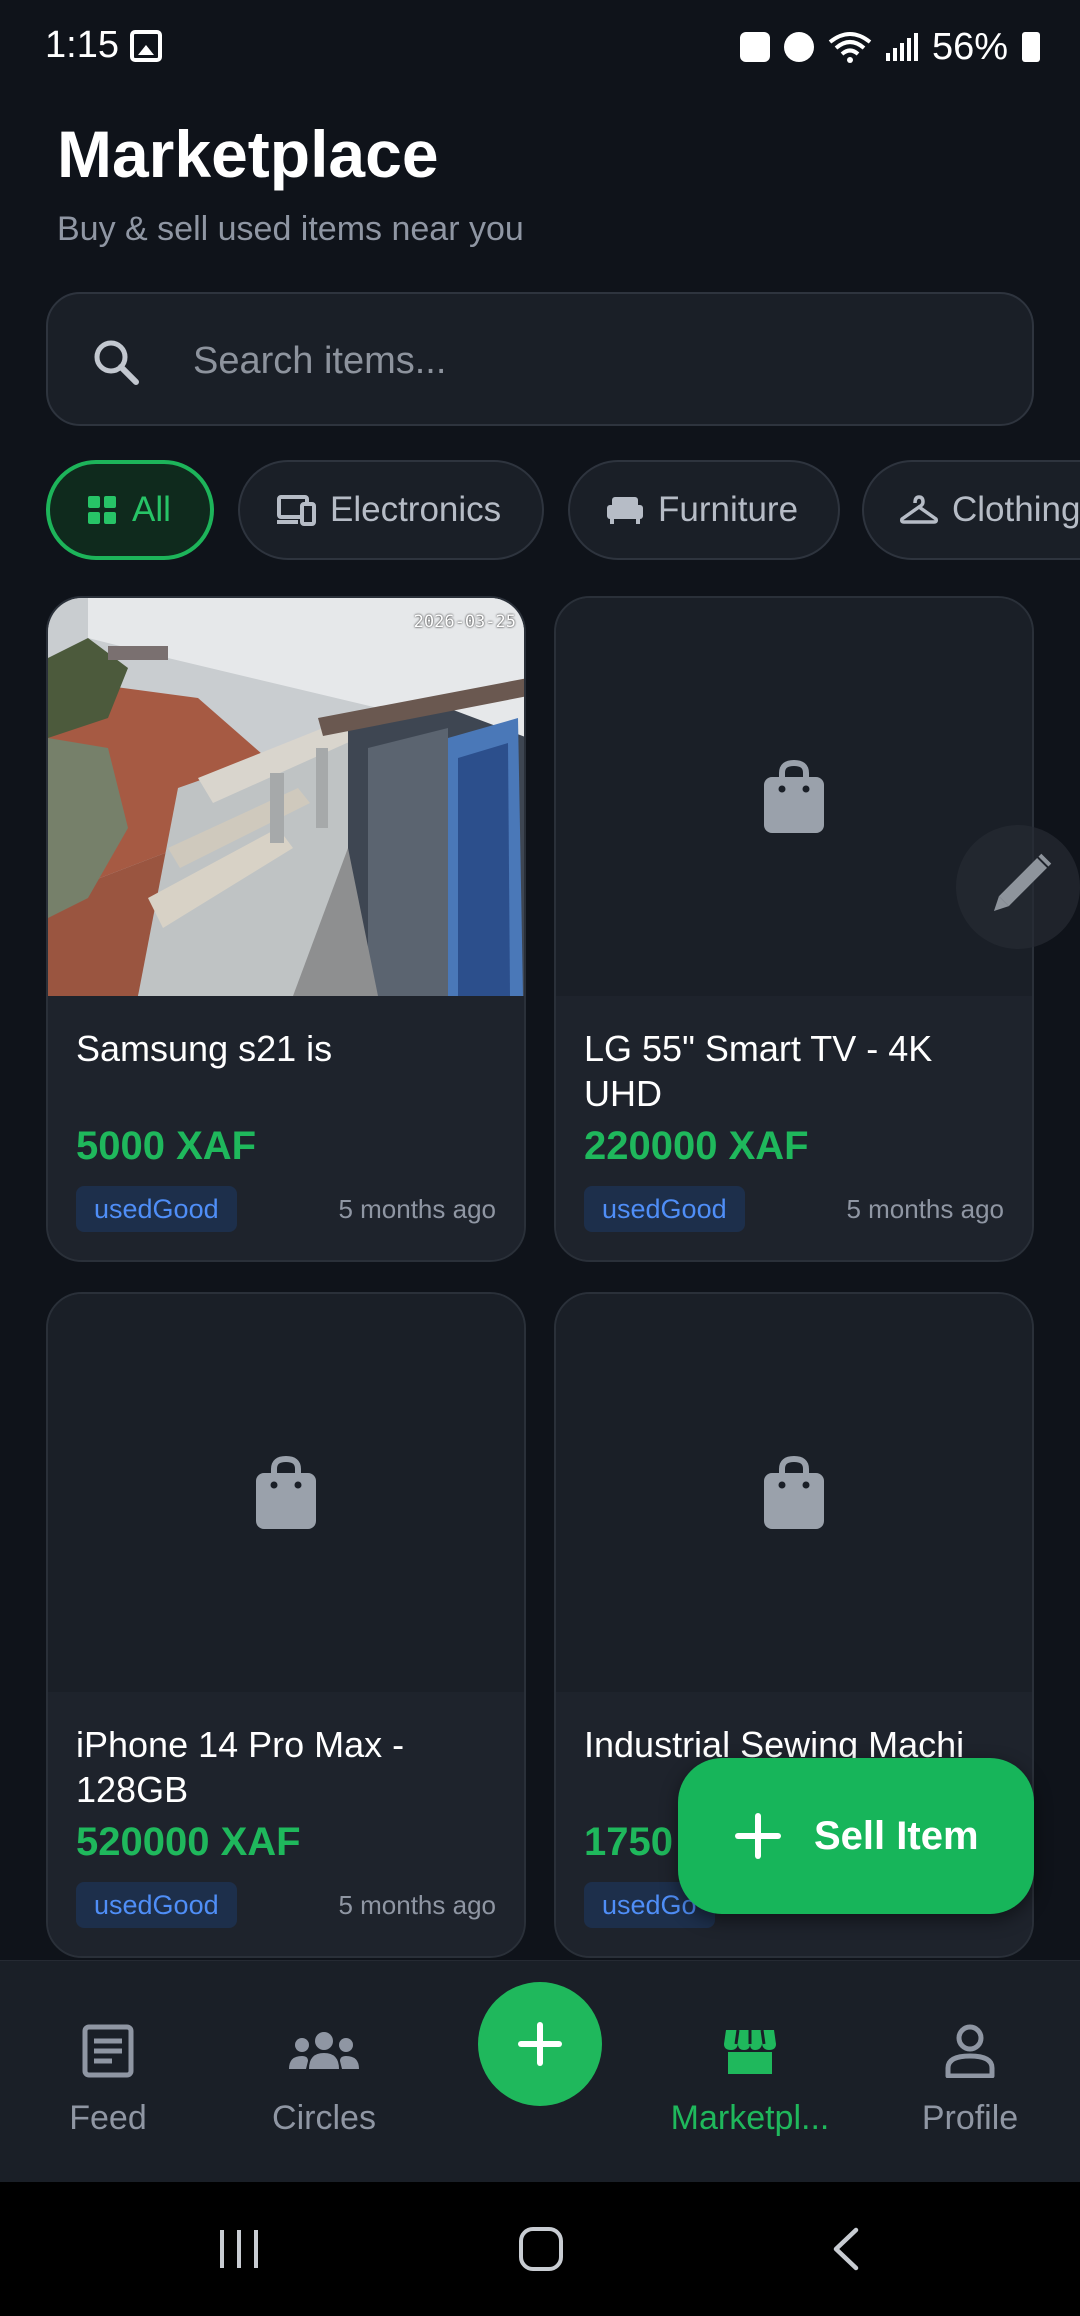  Describe the element at coordinates (108, 2118) in the screenshot. I see `nav-label: Feed` at that location.